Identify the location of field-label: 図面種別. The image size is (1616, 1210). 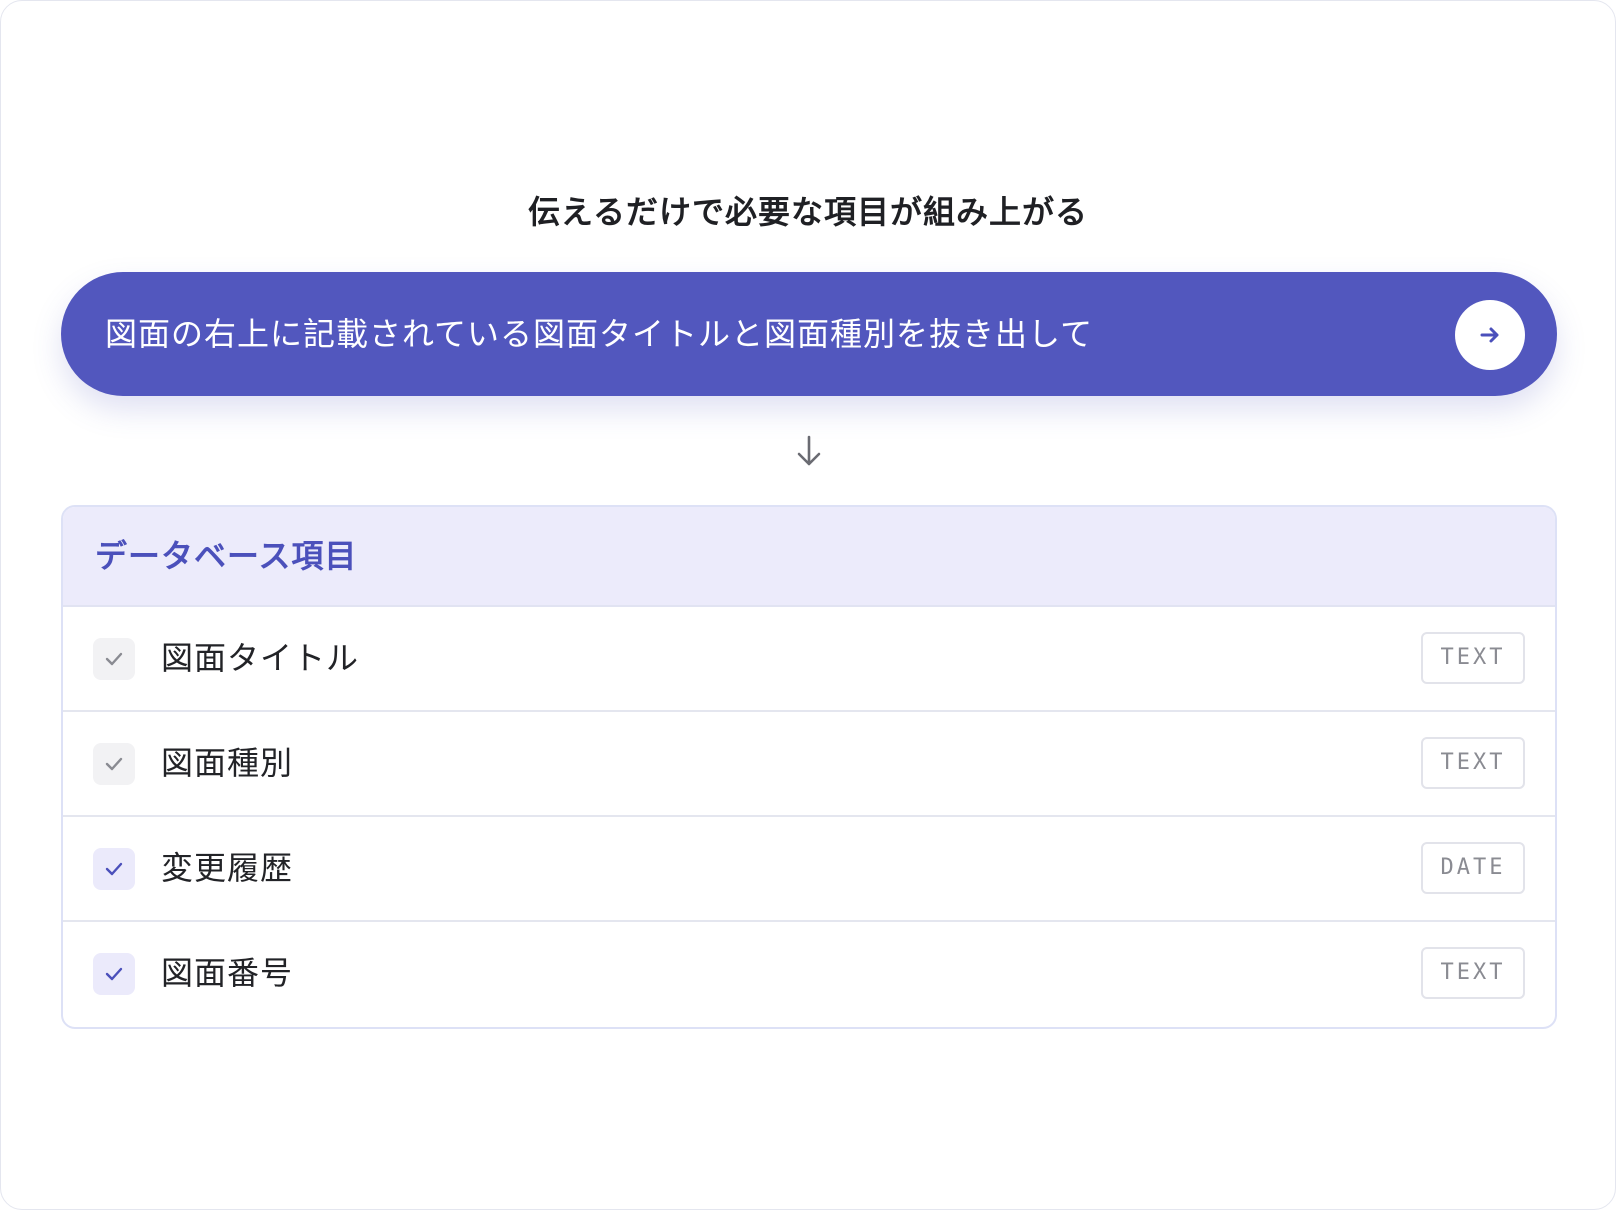
(227, 763).